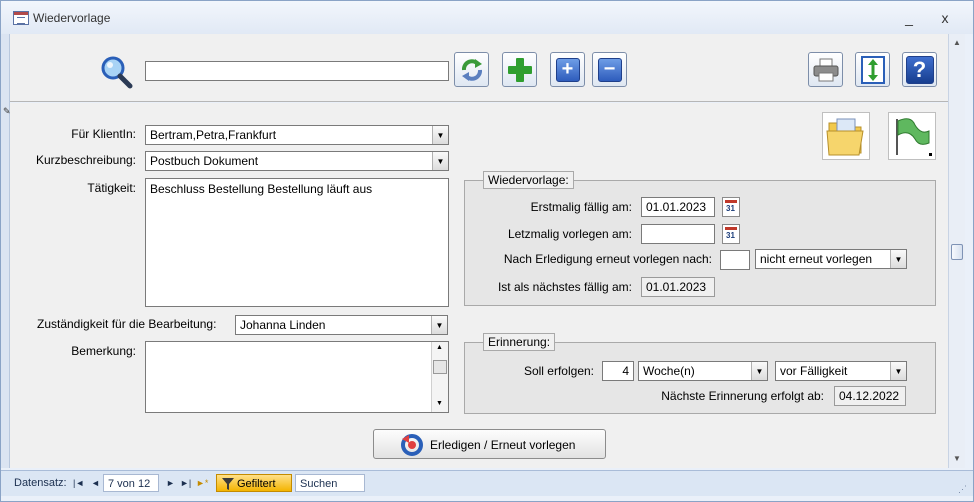  I want to click on klient-value: Bertram,Petra,Frankfurt, so click(213, 135).